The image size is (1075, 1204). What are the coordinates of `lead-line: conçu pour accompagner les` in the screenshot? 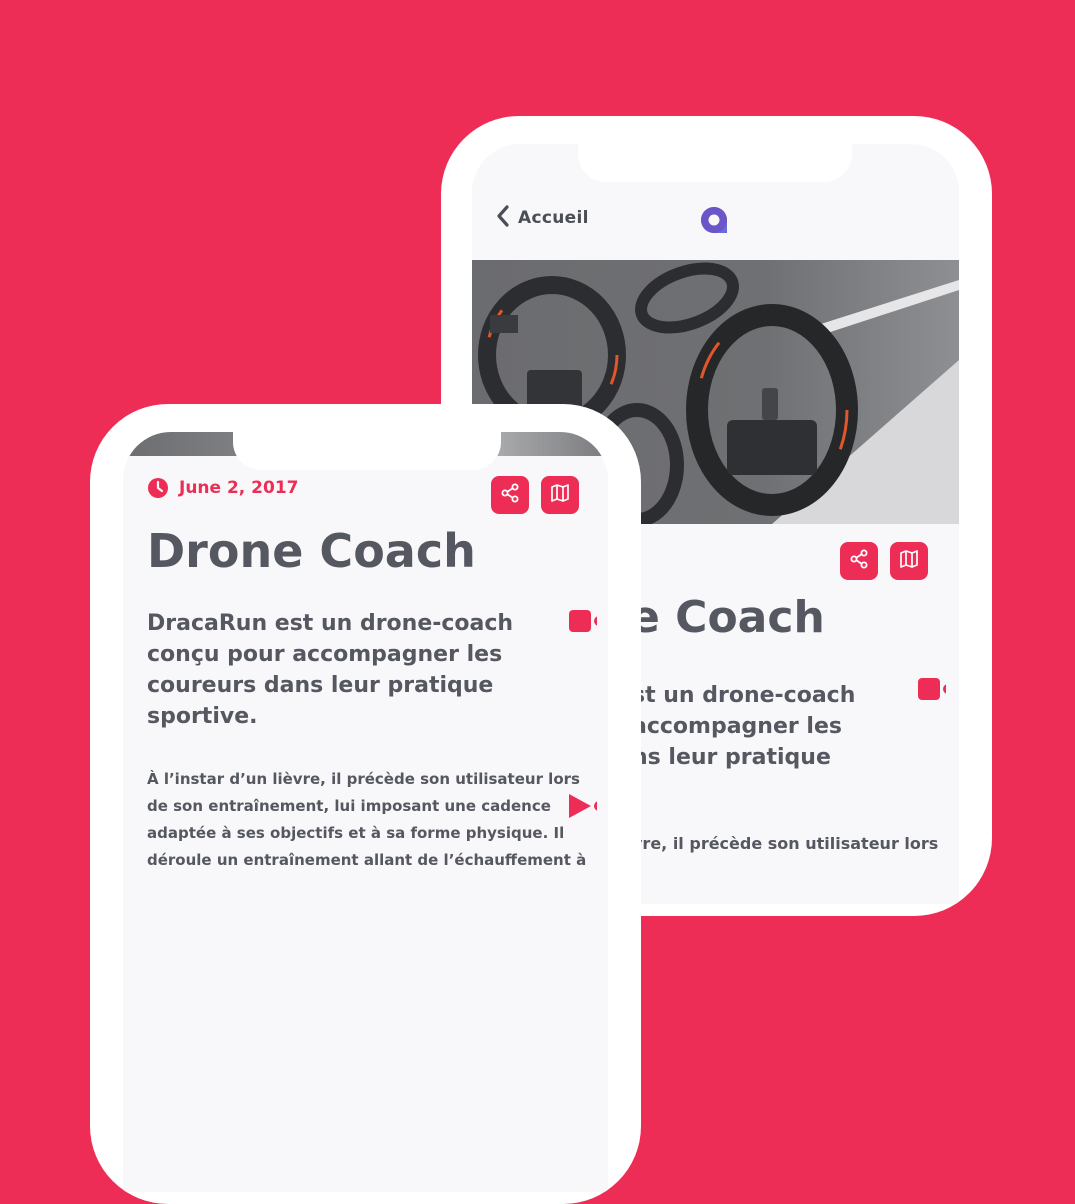 It's located at (325, 654).